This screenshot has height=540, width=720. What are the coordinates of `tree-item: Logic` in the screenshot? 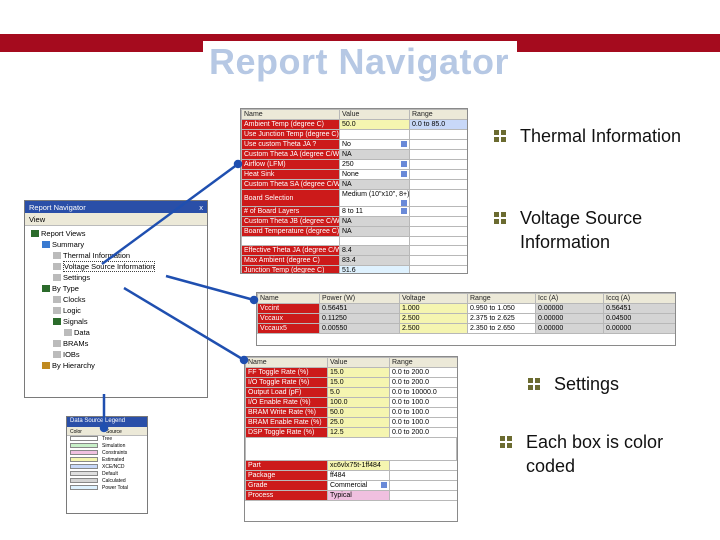 It's located at (119, 310).